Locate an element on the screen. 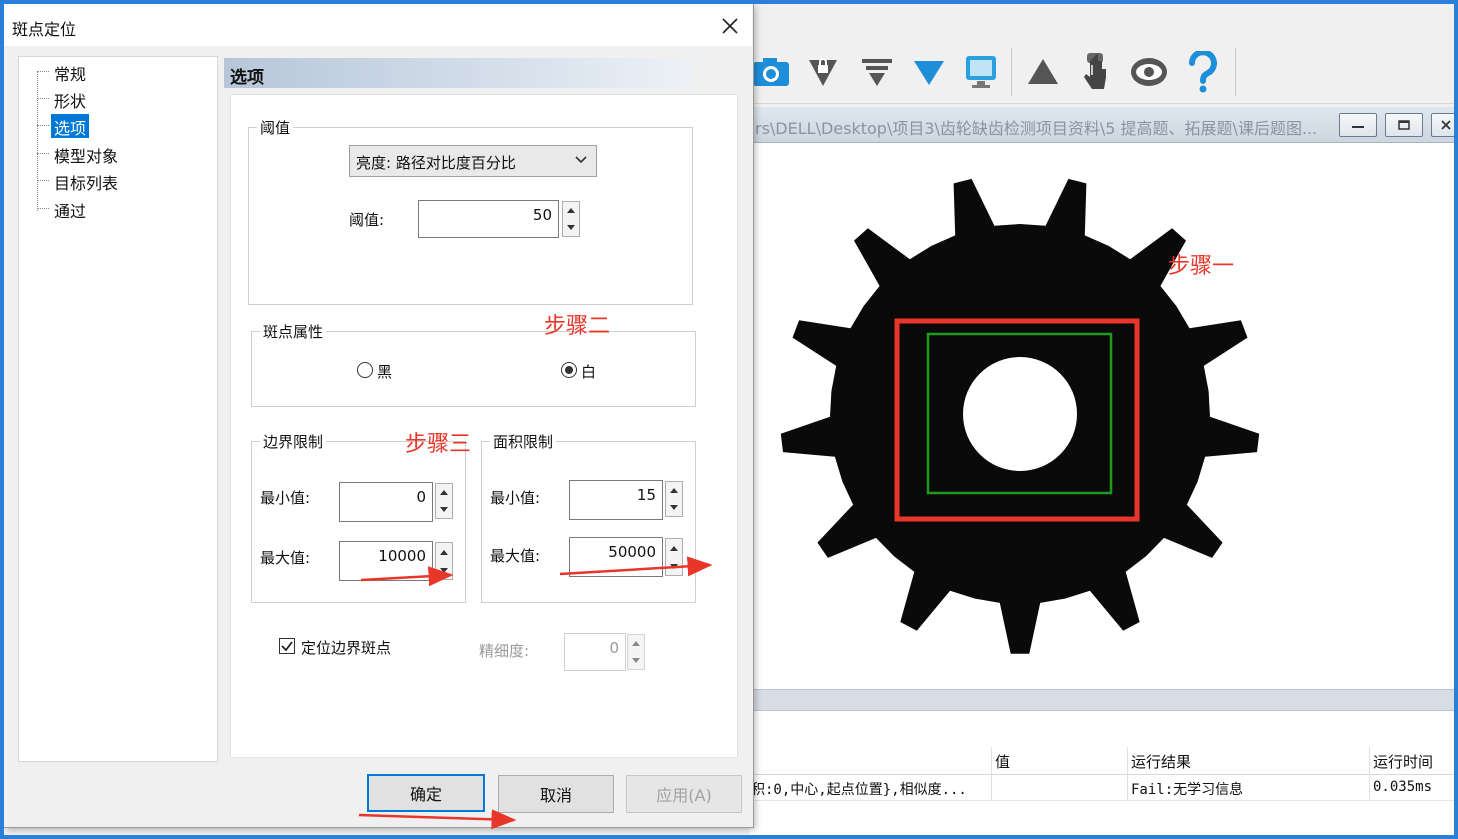 Image resolution: width=1458 pixels, height=839 pixels. area-min-spinner is located at coordinates (674, 499).